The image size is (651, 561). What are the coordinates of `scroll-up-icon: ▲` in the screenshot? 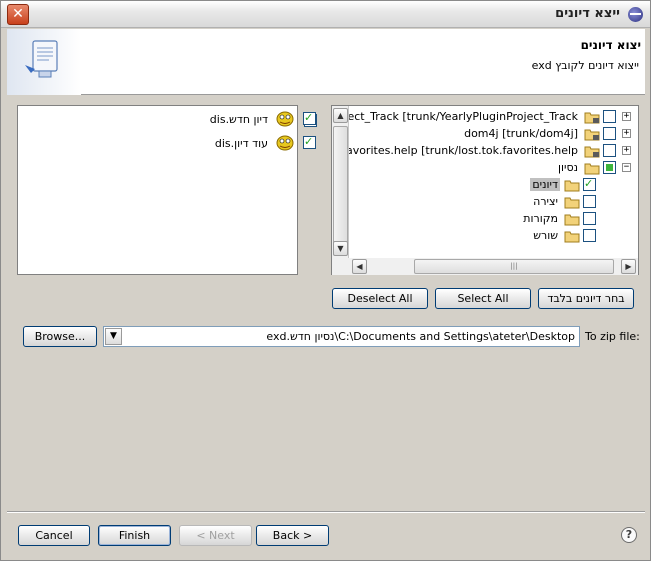 It's located at (340, 115).